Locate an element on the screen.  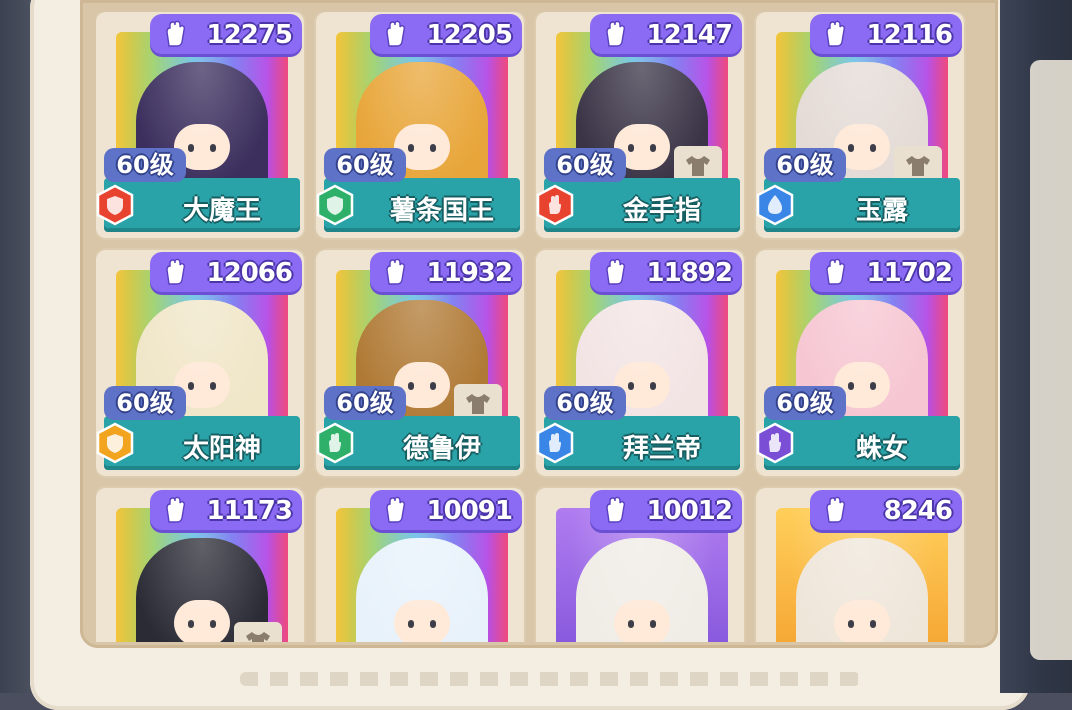
bottom-decoration is located at coordinates (550, 679).